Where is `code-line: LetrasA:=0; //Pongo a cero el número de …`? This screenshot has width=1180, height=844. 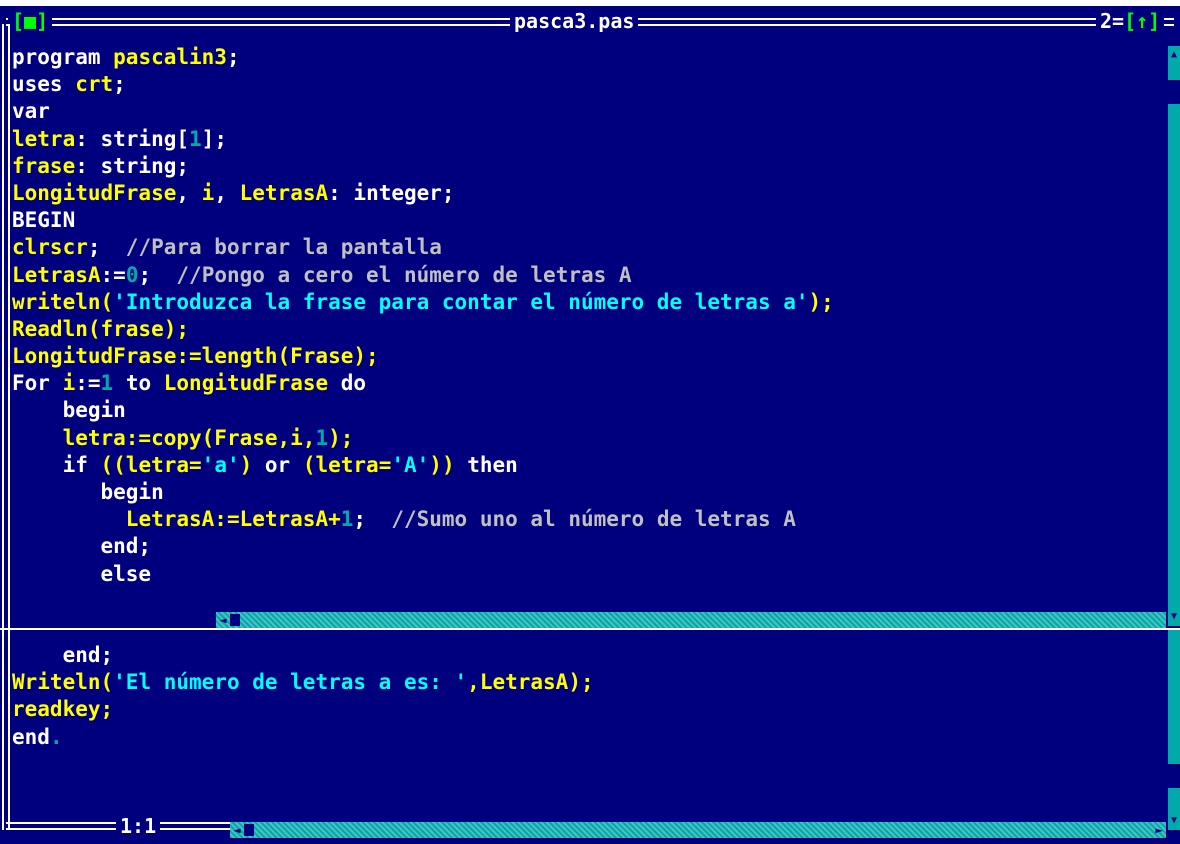 code-line: LetrasA:=0; //Pongo a cero el número de … is located at coordinates (423, 275).